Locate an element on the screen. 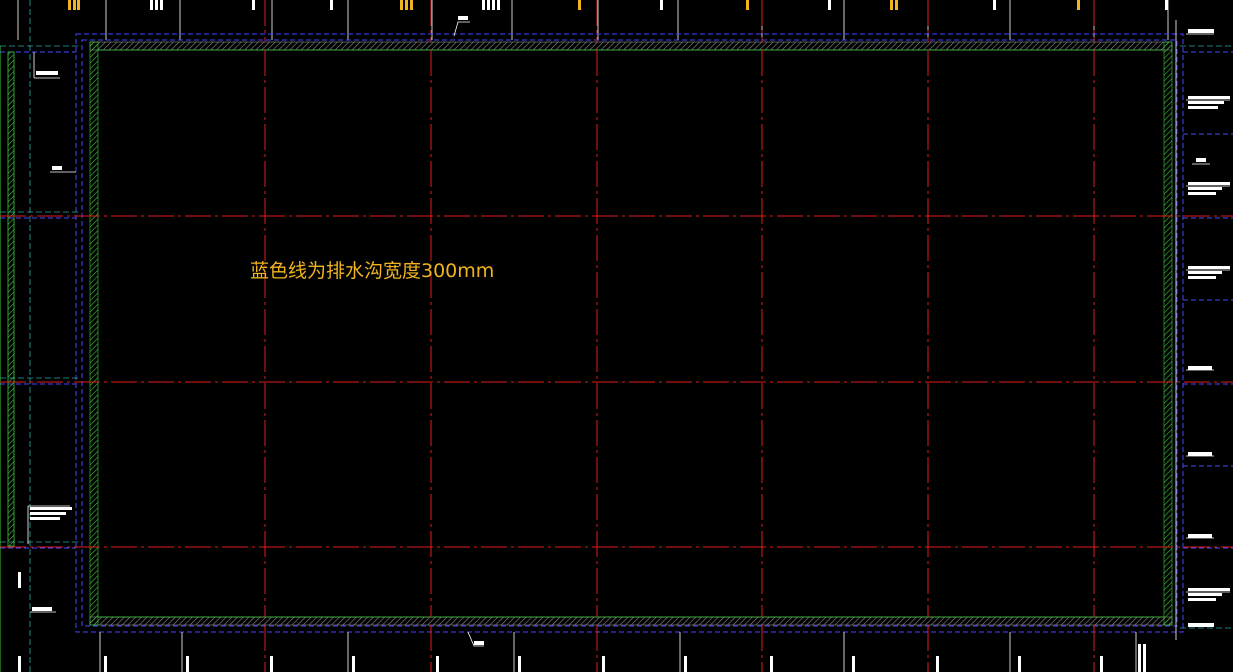  left-wall-strip is located at coordinates (7, 359).